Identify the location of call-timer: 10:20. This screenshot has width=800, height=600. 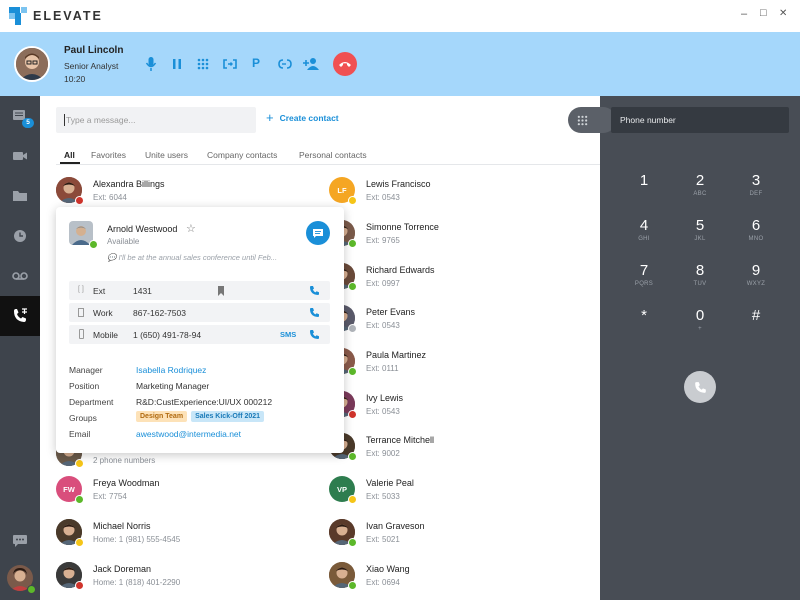
(75, 79).